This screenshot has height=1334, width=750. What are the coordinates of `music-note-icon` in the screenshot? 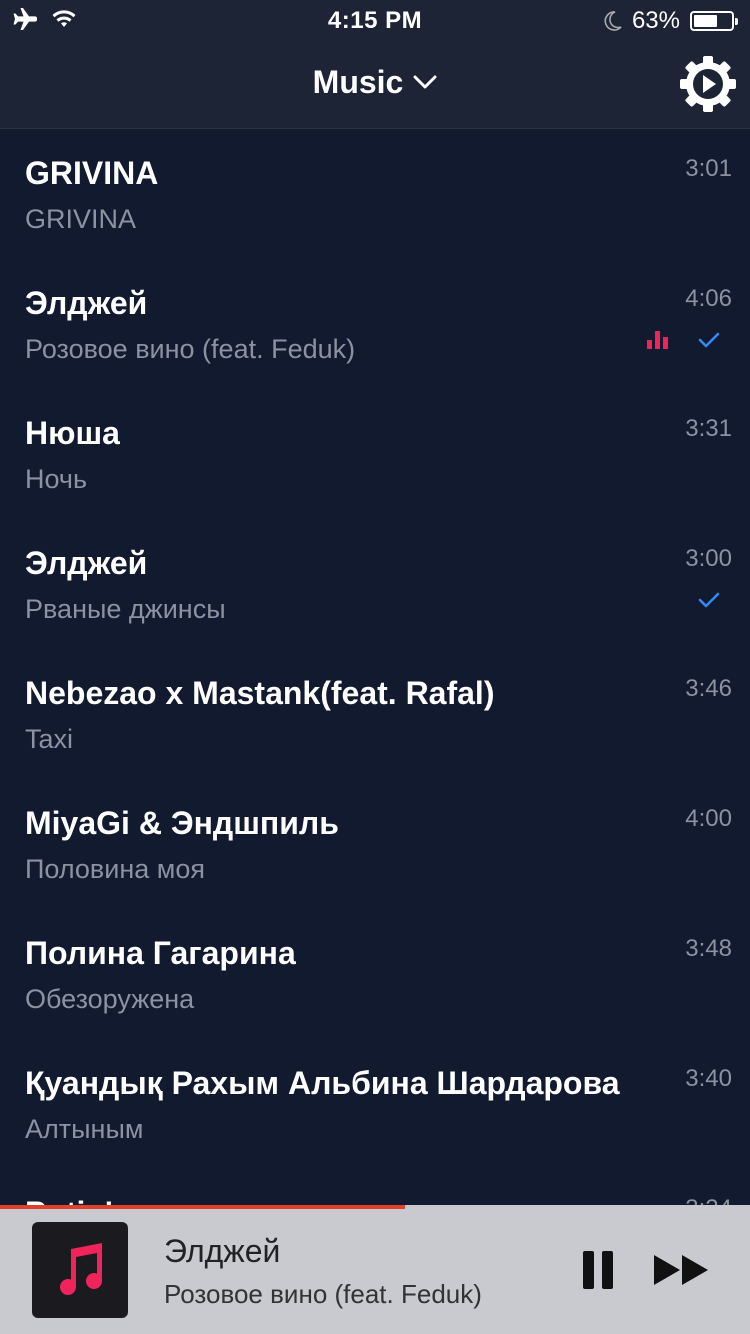 It's located at (81, 1269).